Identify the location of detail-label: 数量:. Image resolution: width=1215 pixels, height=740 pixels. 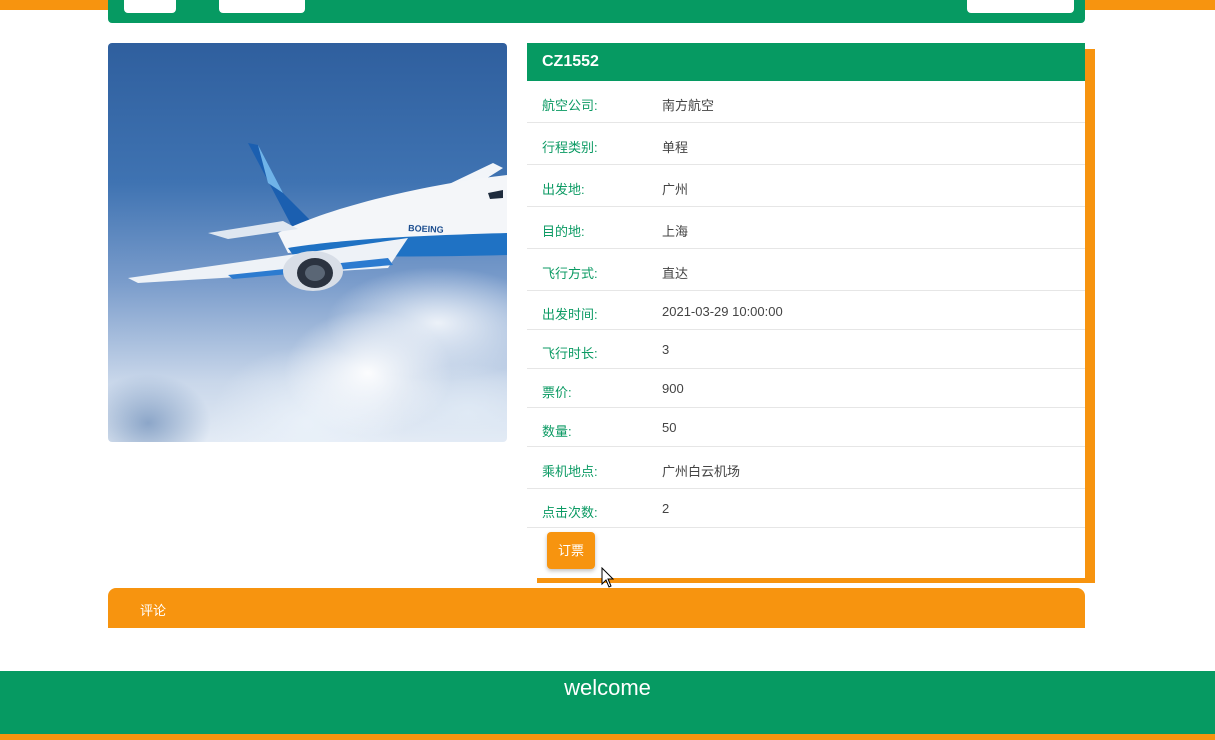
(557, 431).